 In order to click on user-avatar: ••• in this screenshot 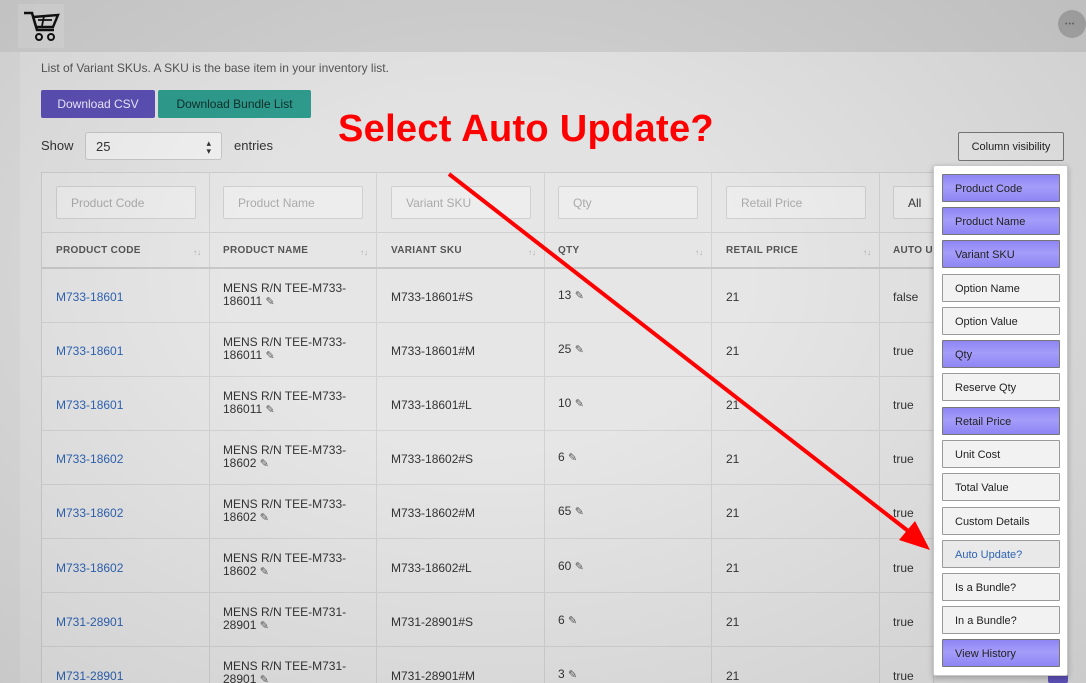, I will do `click(1072, 24)`.